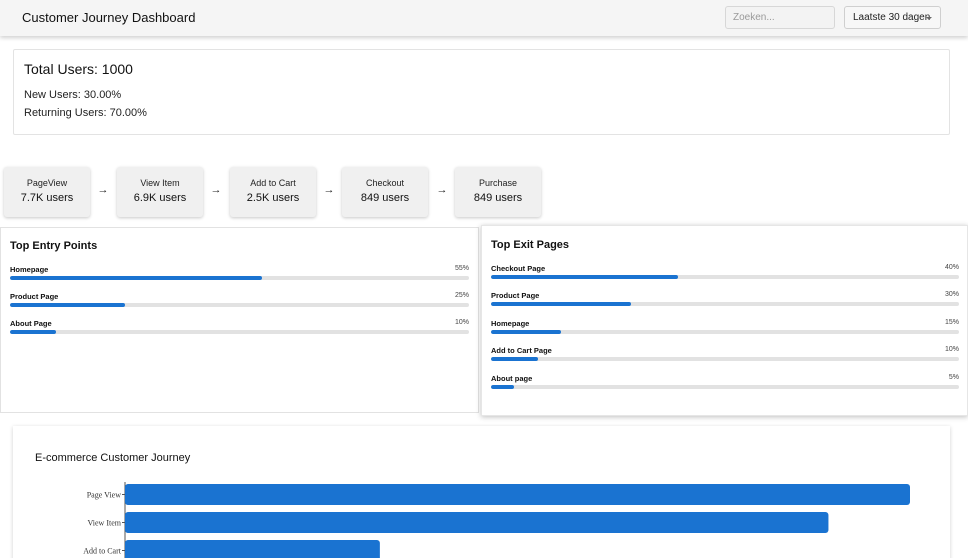 The image size is (968, 558). I want to click on funnel-step-view-item: View Item 6.9K users, so click(160, 192).